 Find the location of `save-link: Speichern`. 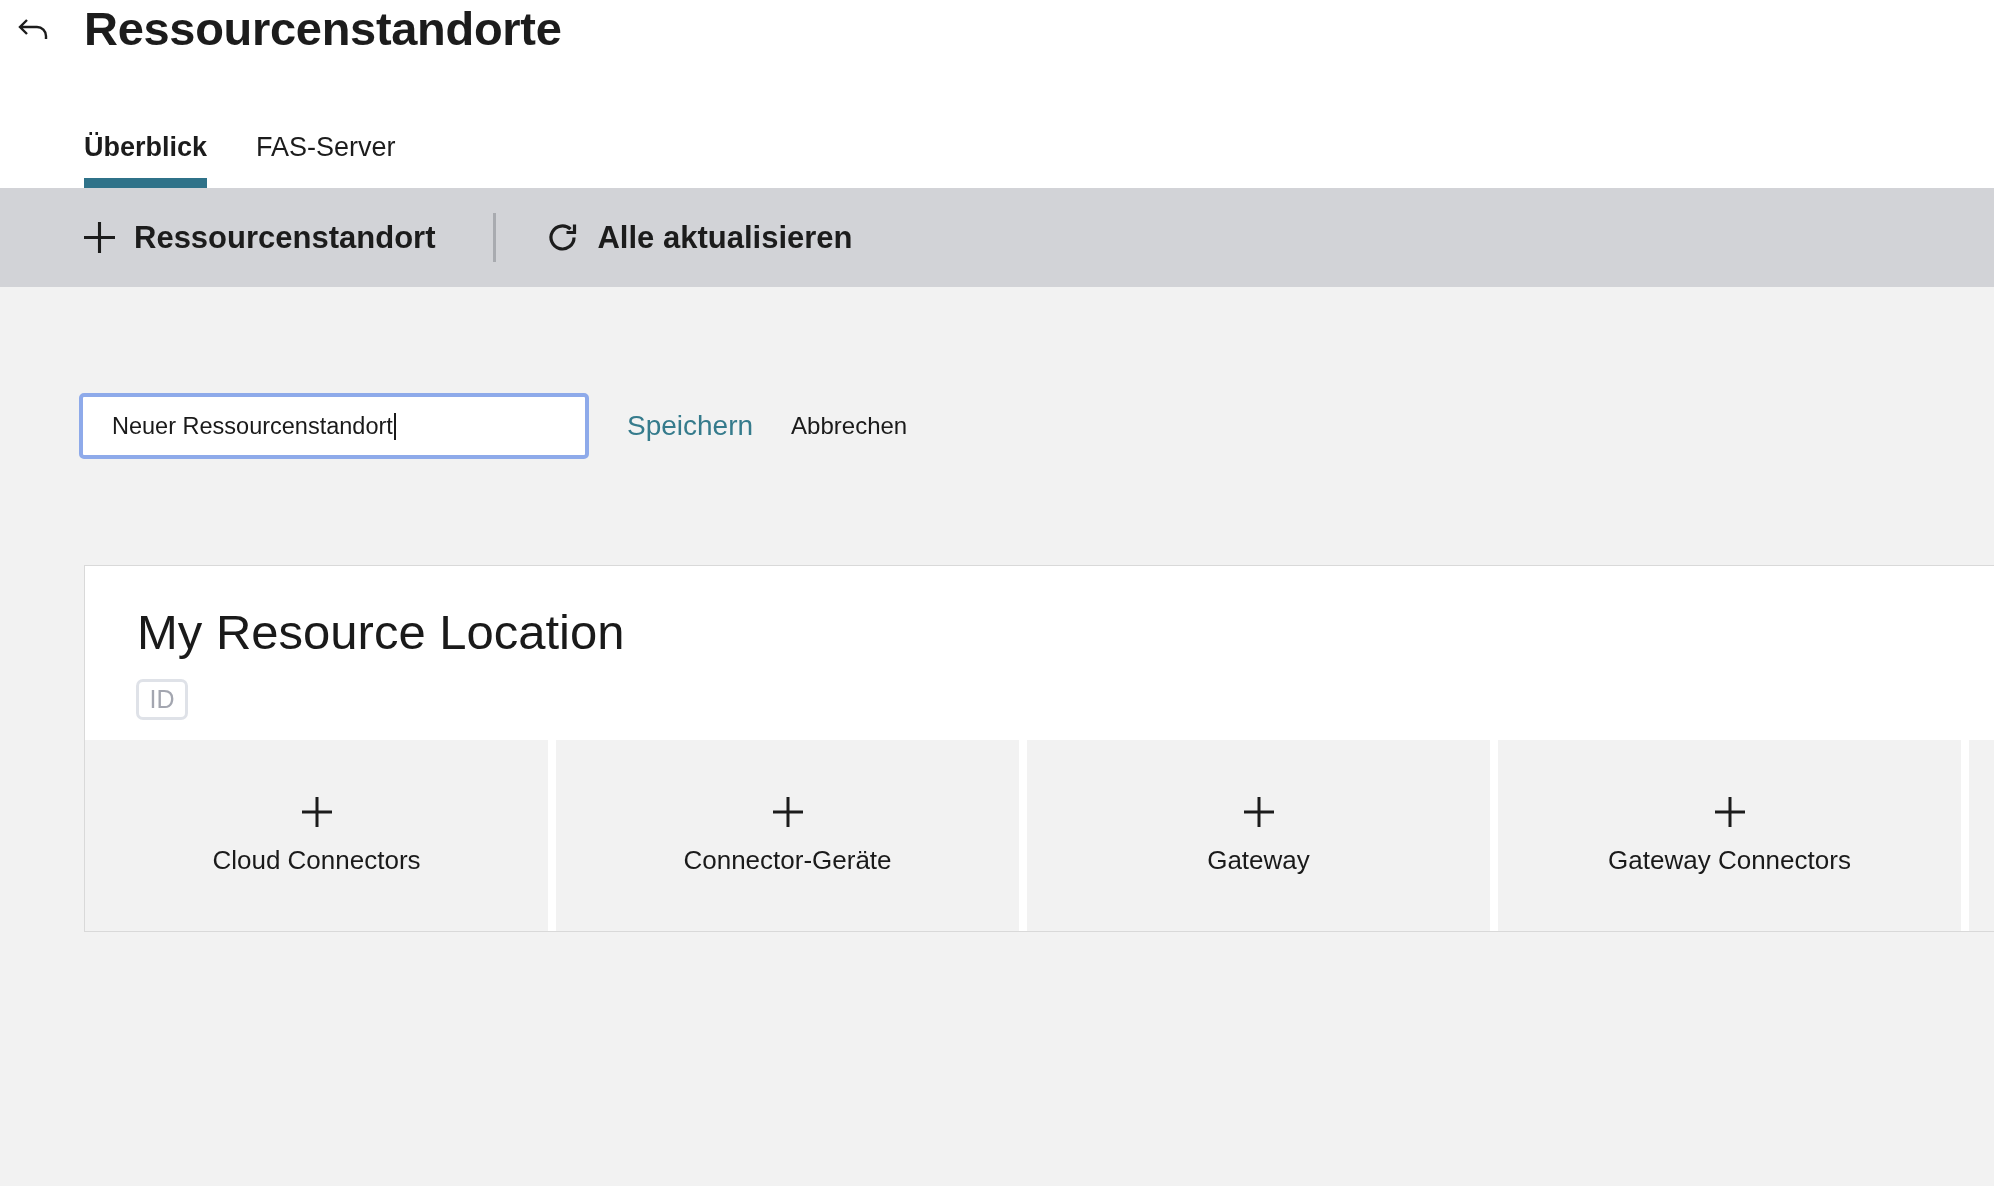

save-link: Speichern is located at coordinates (690, 426).